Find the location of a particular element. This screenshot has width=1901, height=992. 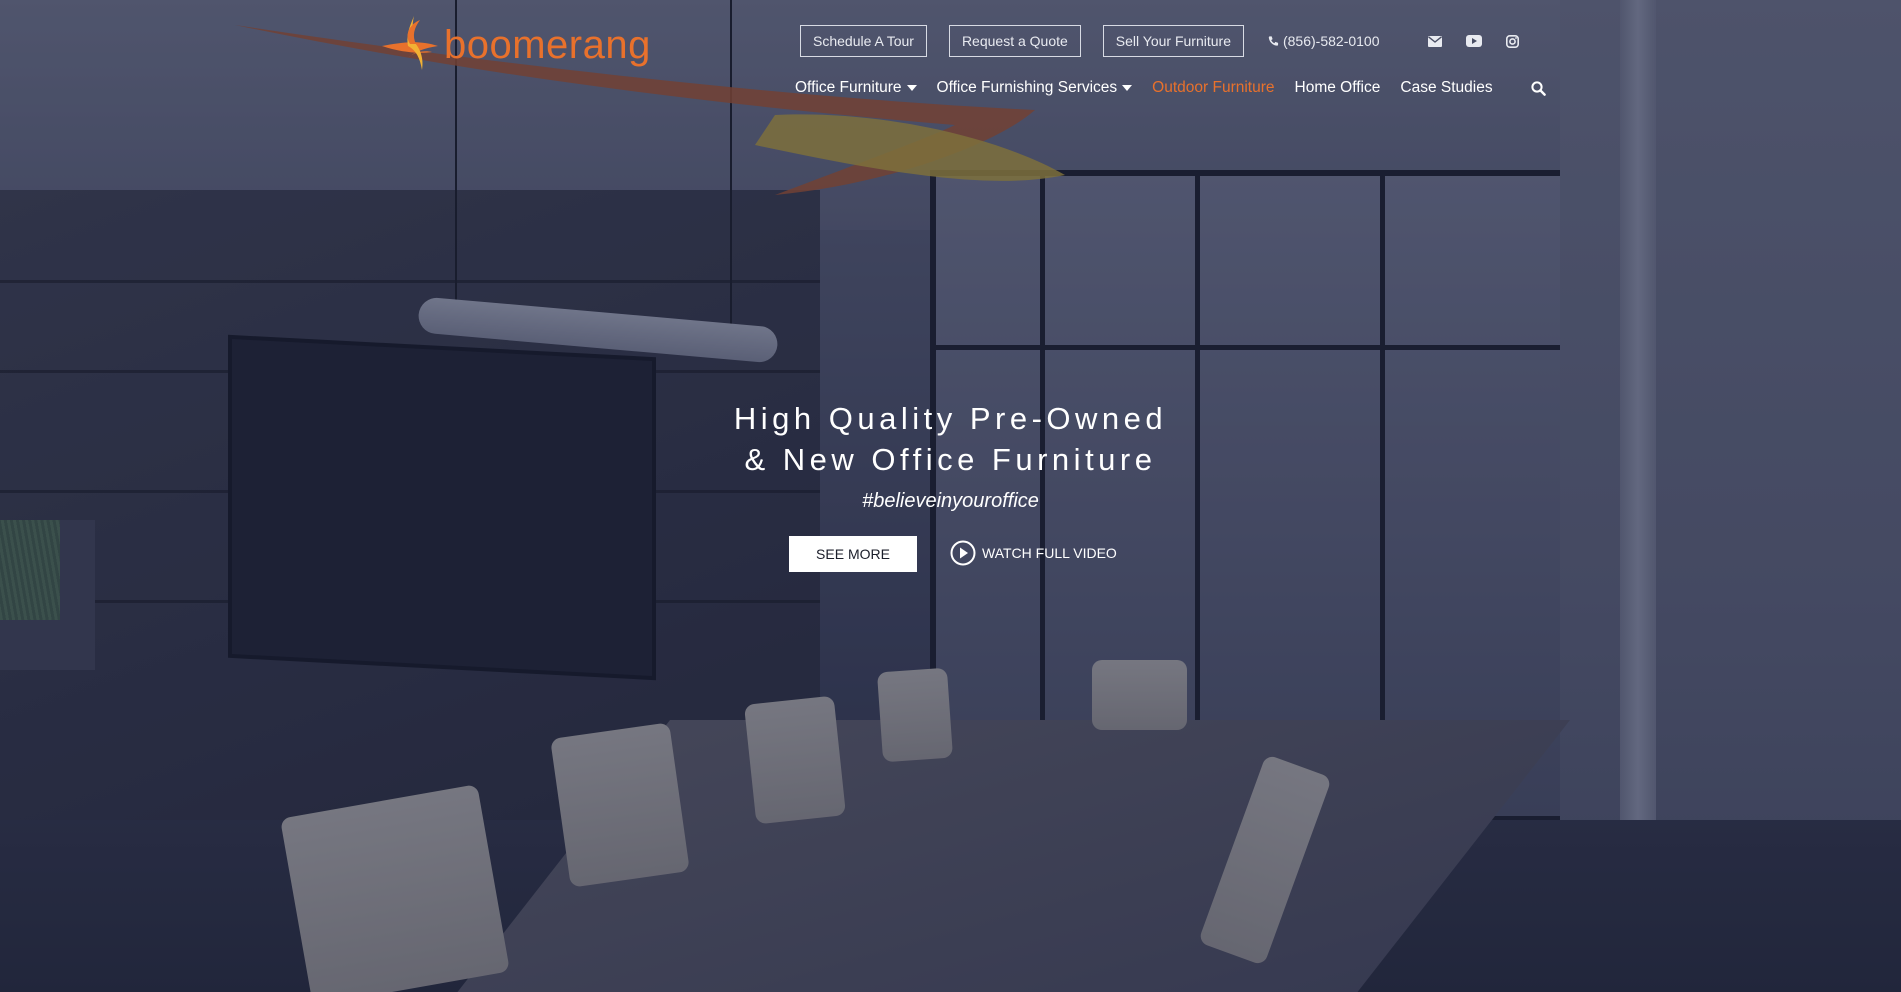

nav-outdoor-furniture: Outdoor Furniture is located at coordinates (1213, 88).